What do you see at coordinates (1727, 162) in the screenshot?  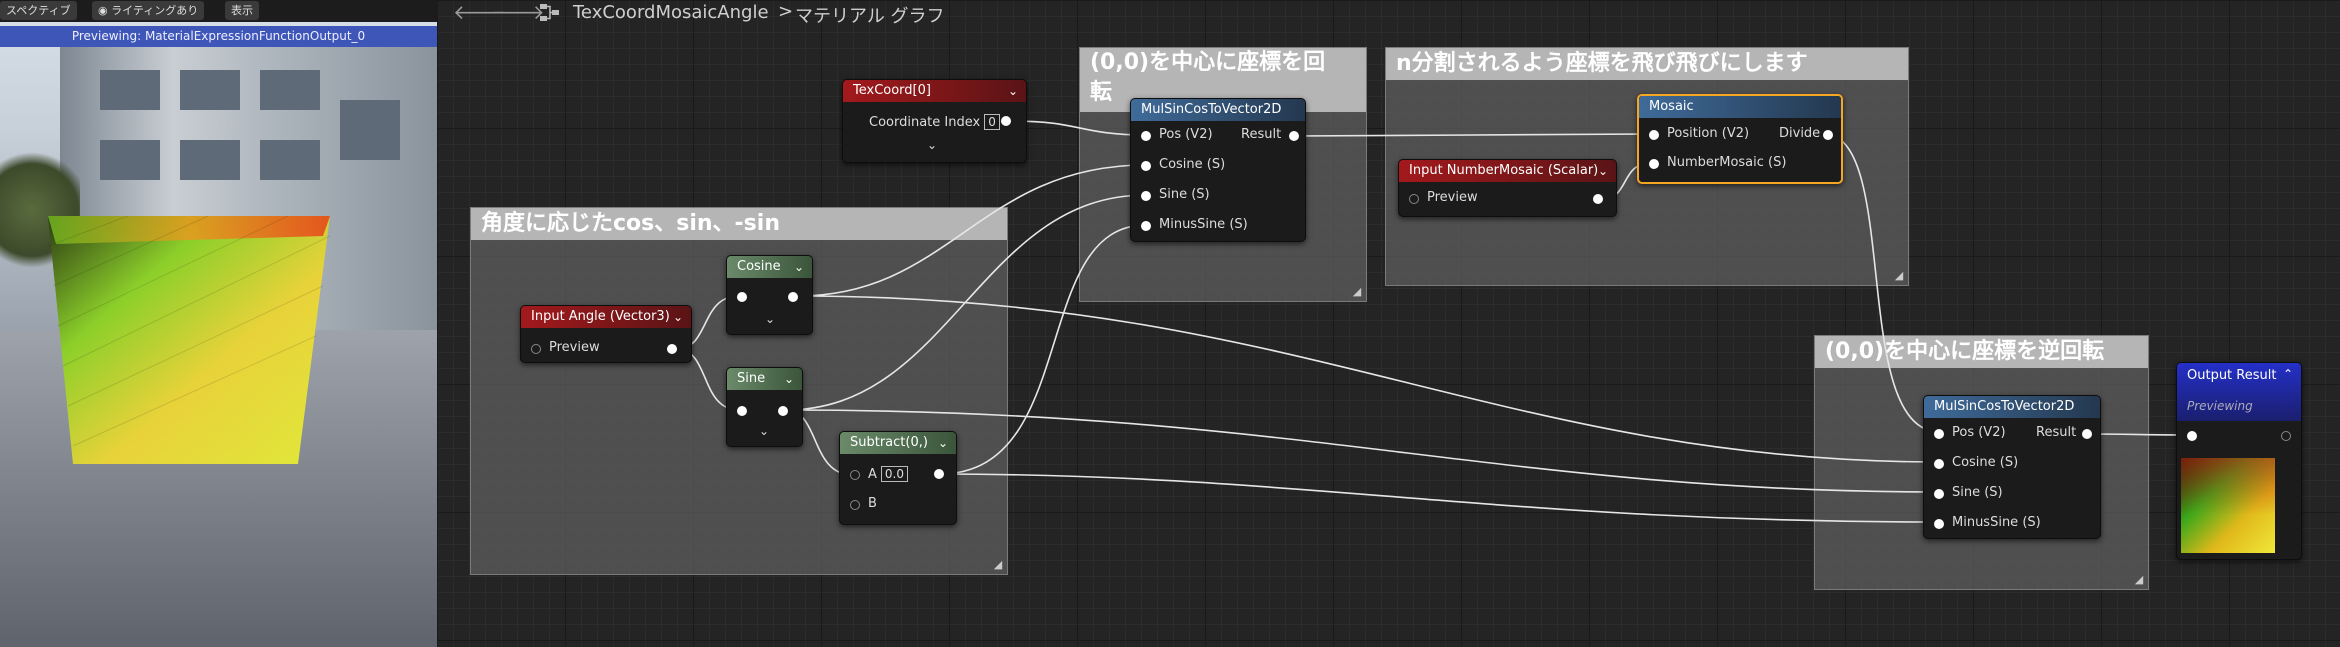 I see `mosaic-number-label: NumberMosaic (S)` at bounding box center [1727, 162].